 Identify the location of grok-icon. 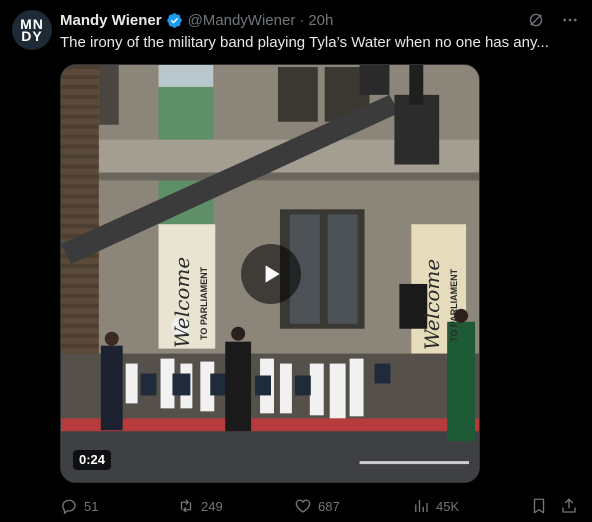
(536, 20).